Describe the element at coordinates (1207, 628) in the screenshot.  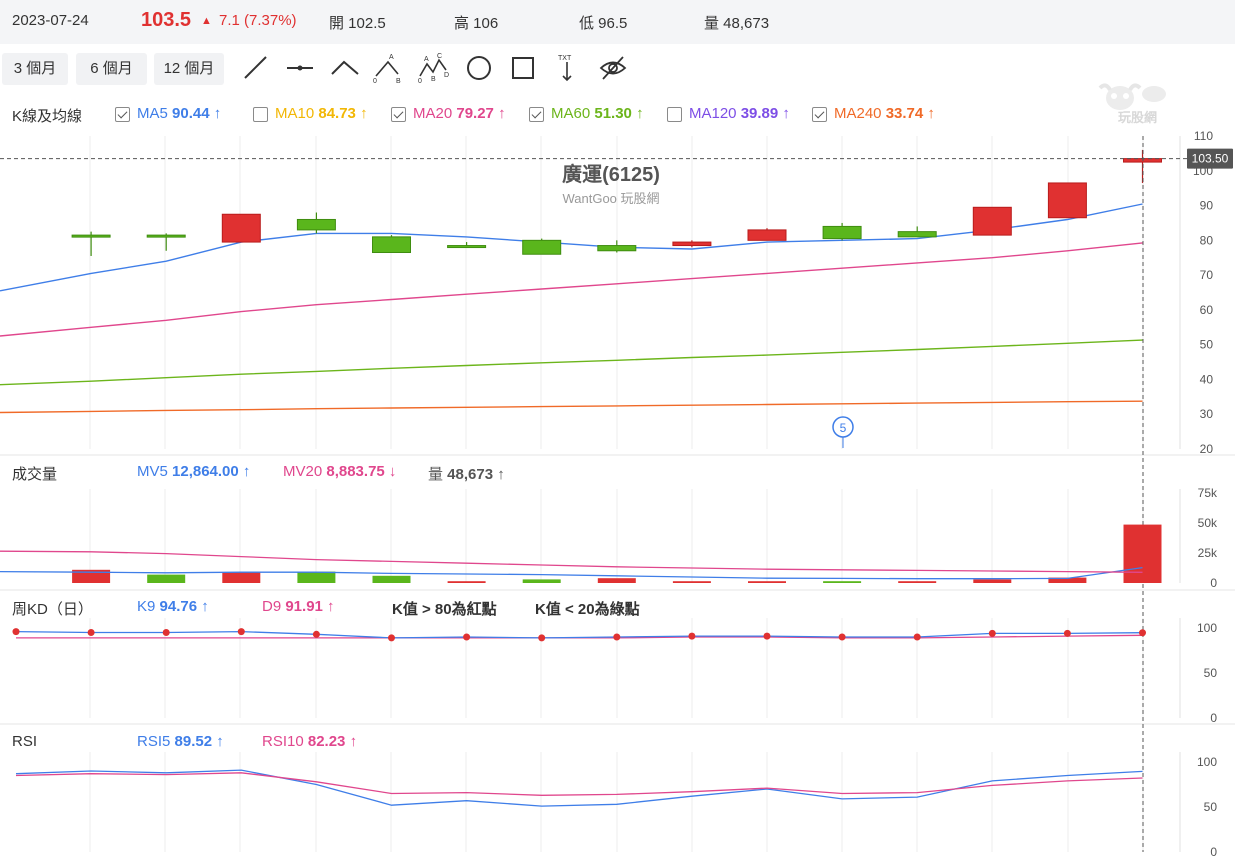
I see `kd-axis-tick: 100` at that location.